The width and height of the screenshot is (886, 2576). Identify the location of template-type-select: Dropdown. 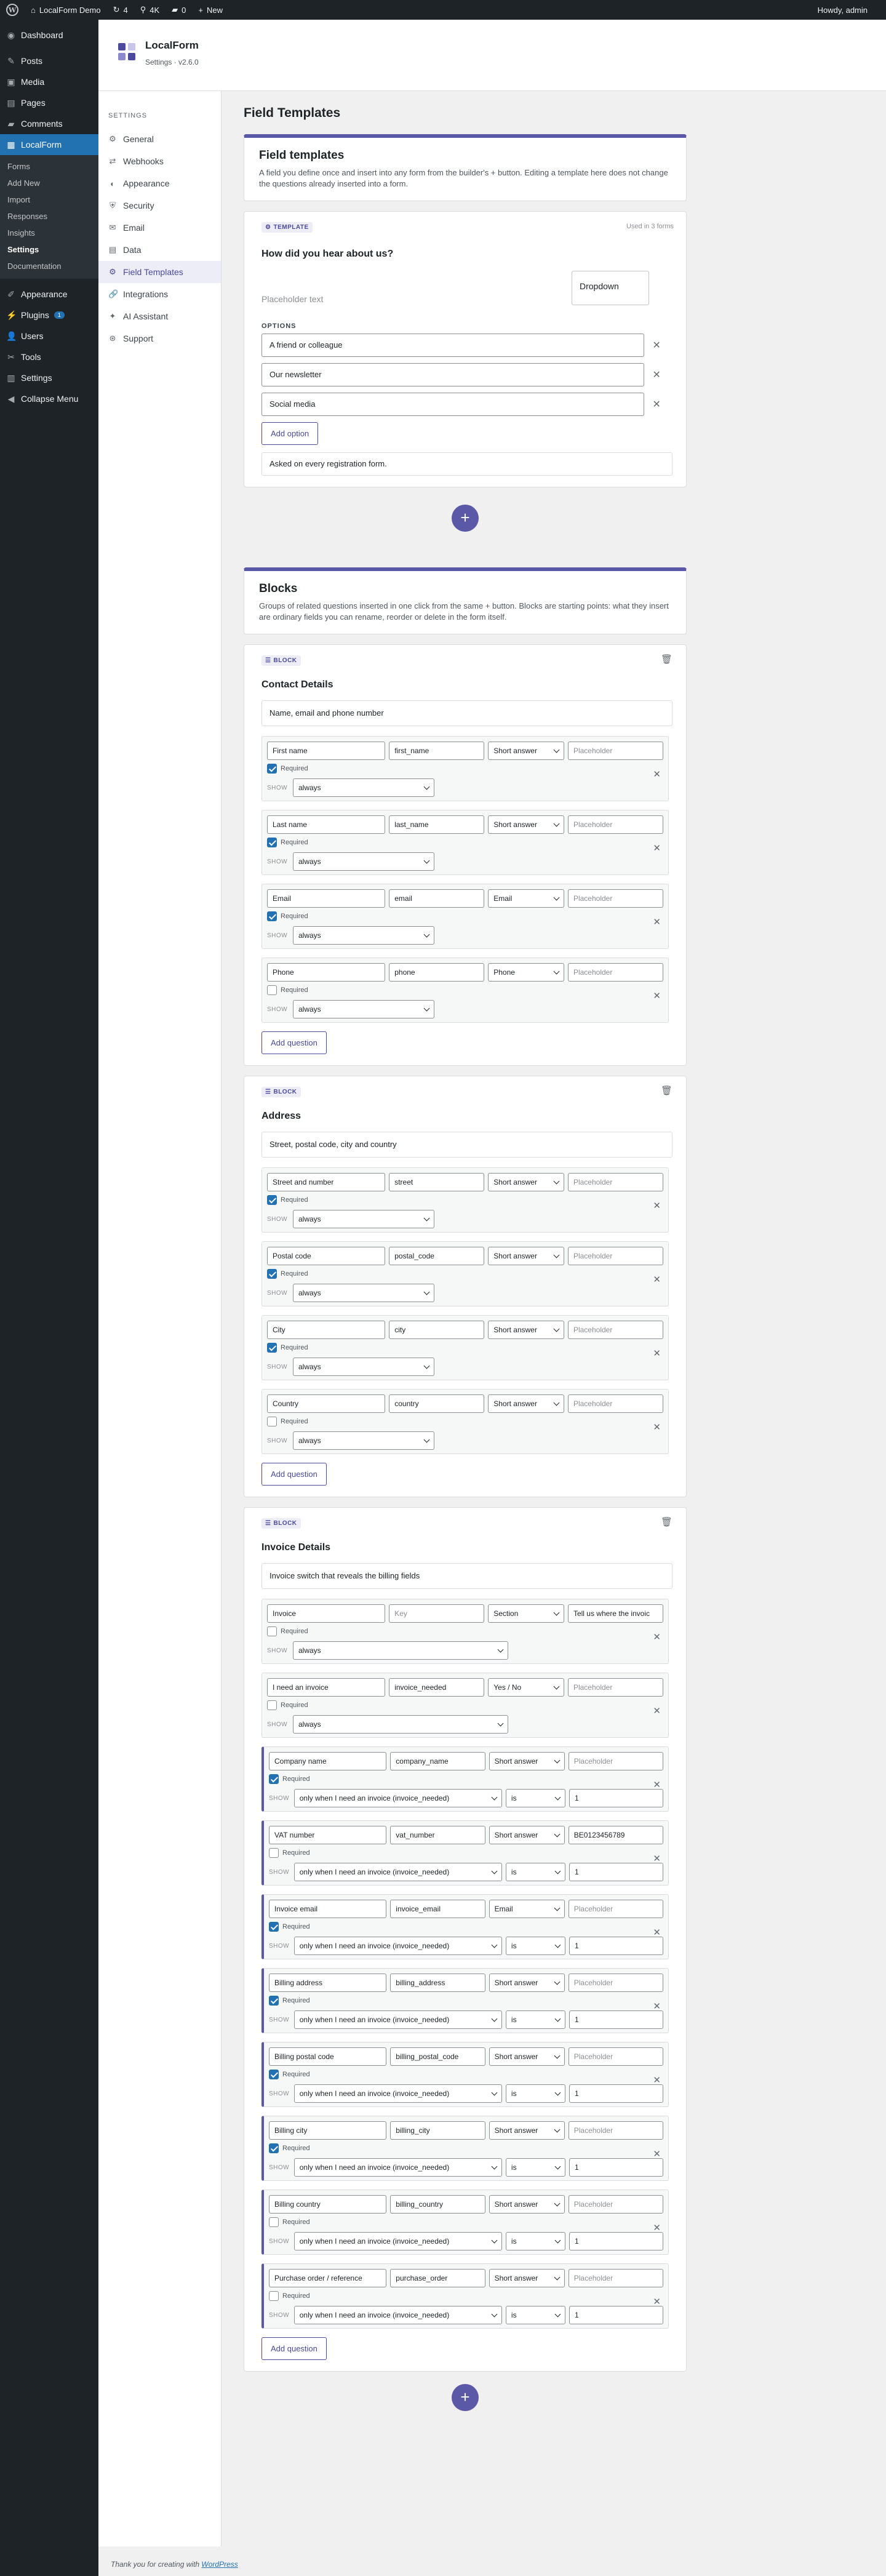
(610, 288).